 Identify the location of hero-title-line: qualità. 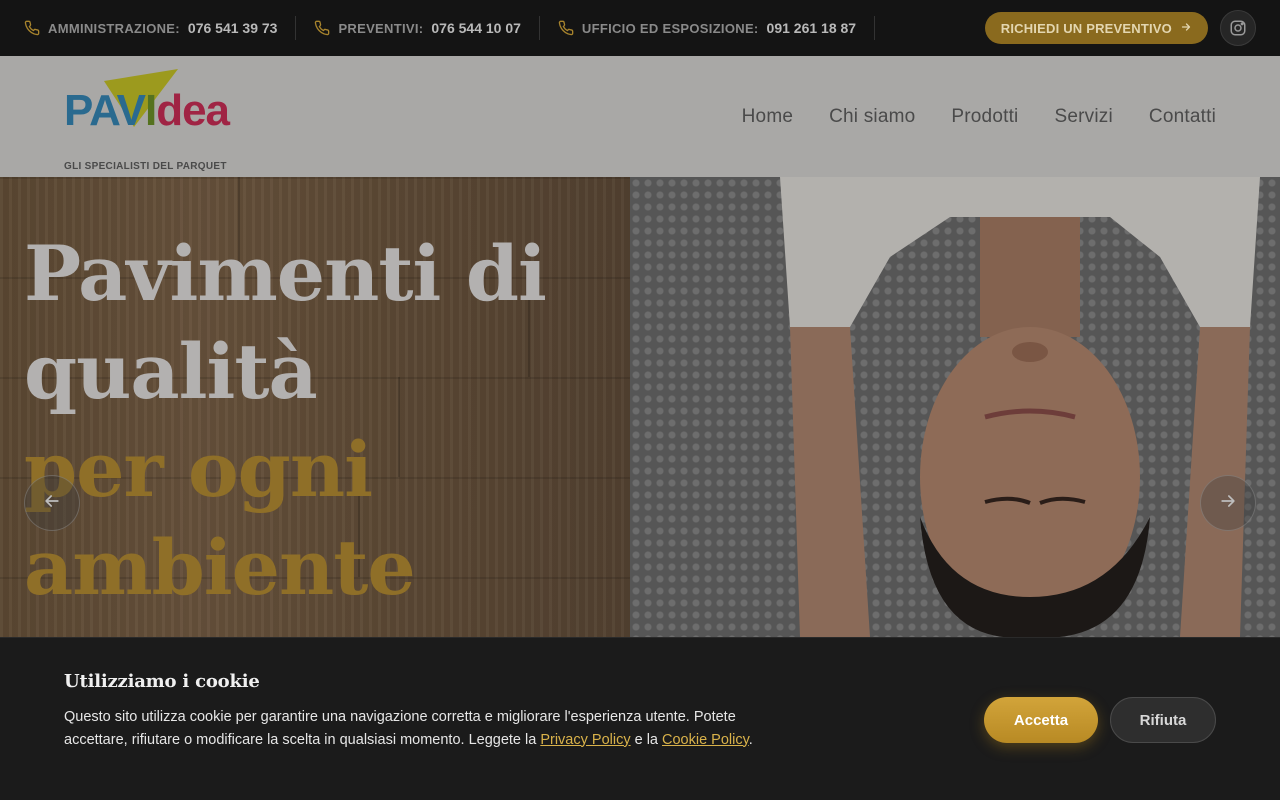
(171, 371).